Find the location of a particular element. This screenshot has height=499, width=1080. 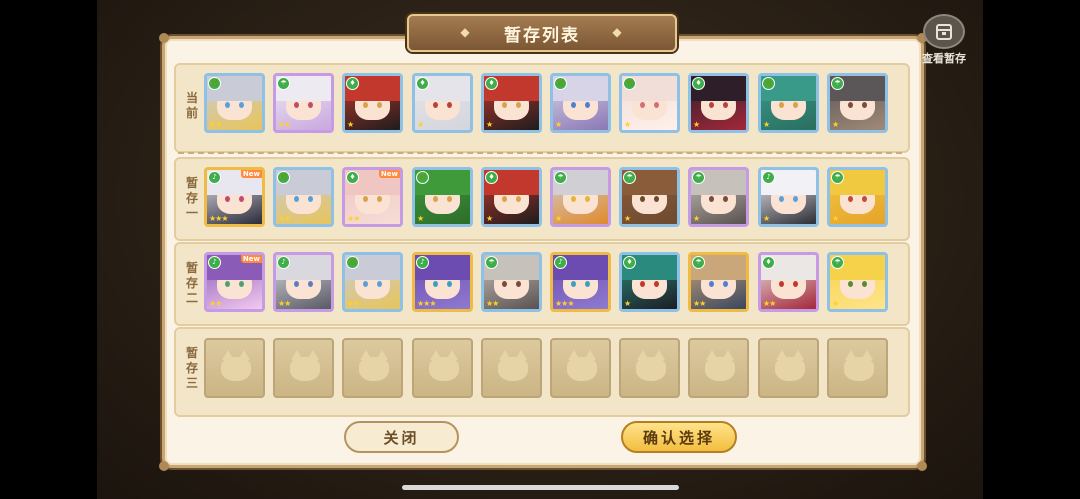

view-saved-button: 查看暂存 is located at coordinates (944, 40).